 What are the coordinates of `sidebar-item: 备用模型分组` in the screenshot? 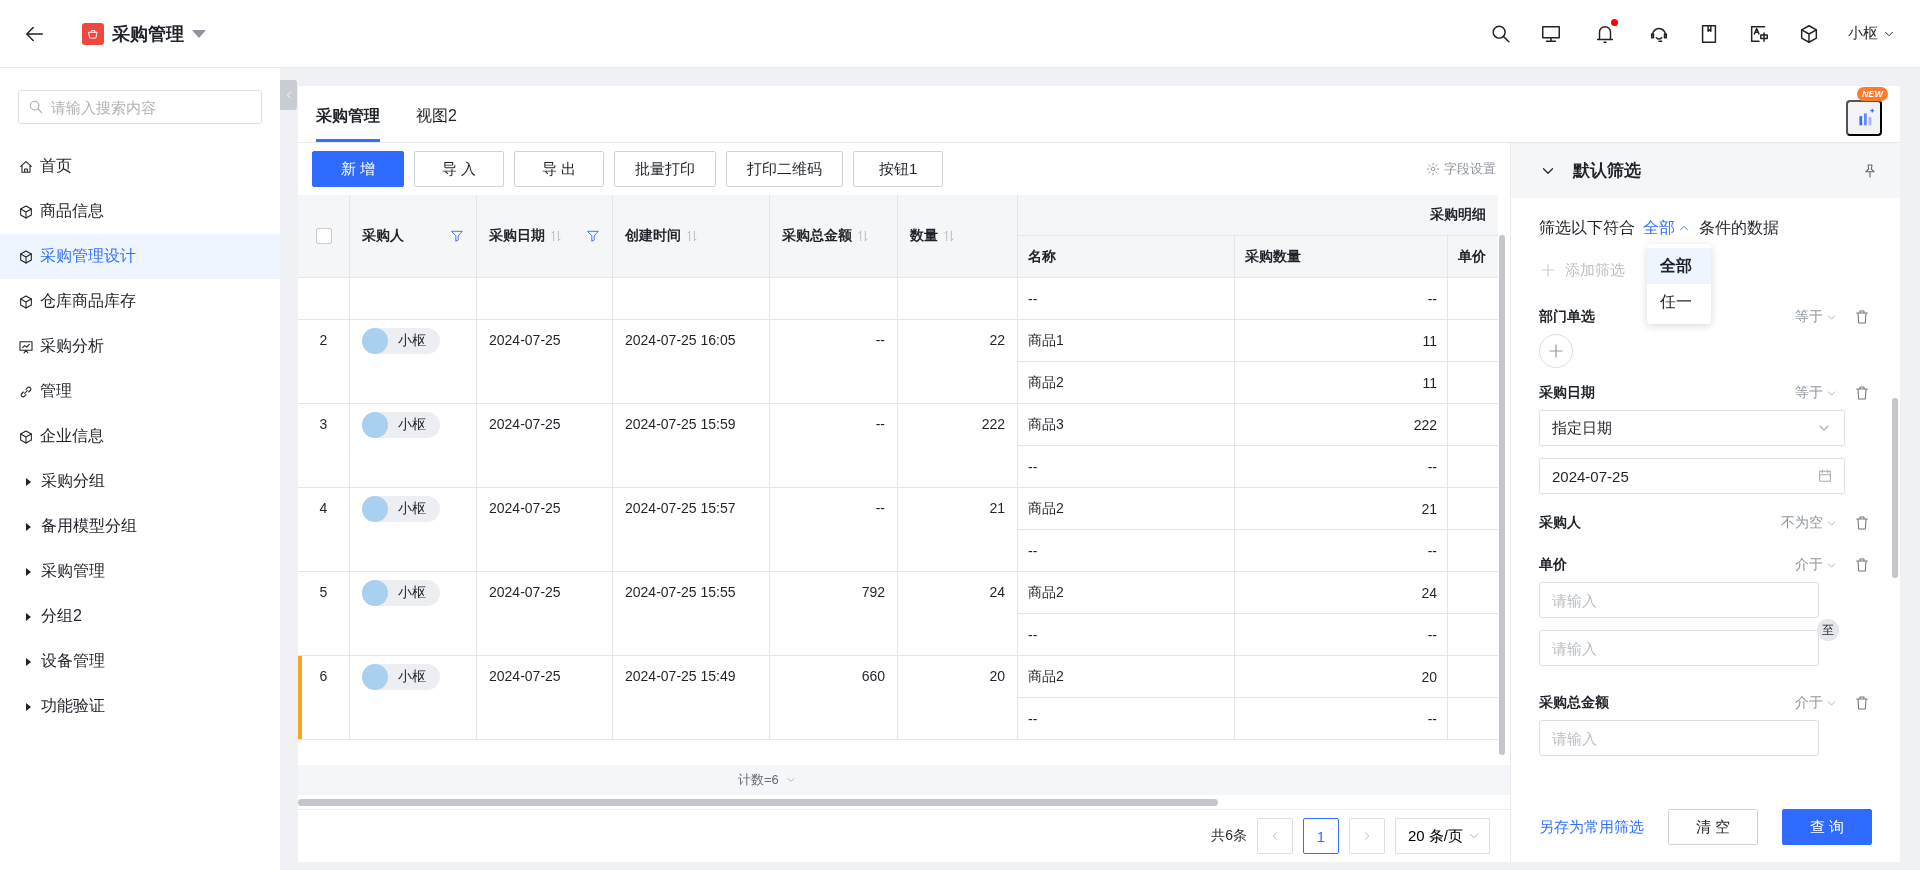 It's located at (140, 526).